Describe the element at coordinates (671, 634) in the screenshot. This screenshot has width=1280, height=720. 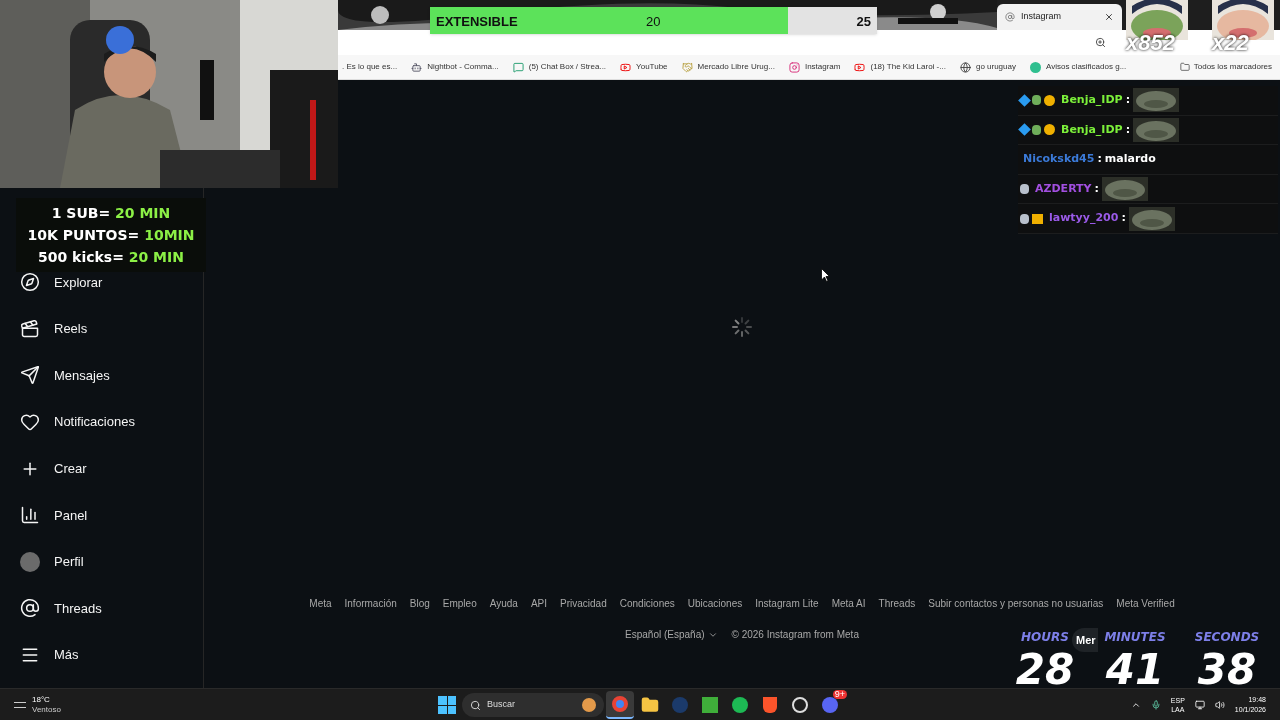
I see `language-select: Español (España)` at that location.